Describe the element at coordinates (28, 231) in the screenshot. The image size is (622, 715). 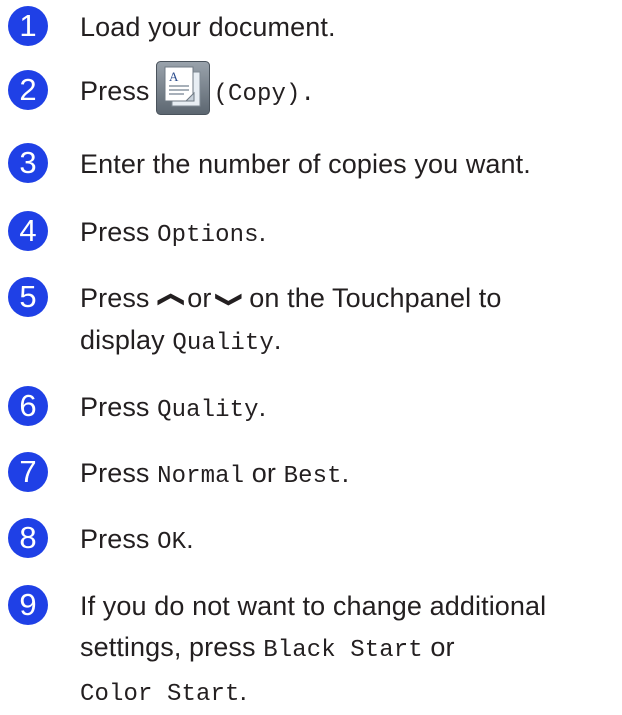
I see `step-number-badge: 4` at that location.